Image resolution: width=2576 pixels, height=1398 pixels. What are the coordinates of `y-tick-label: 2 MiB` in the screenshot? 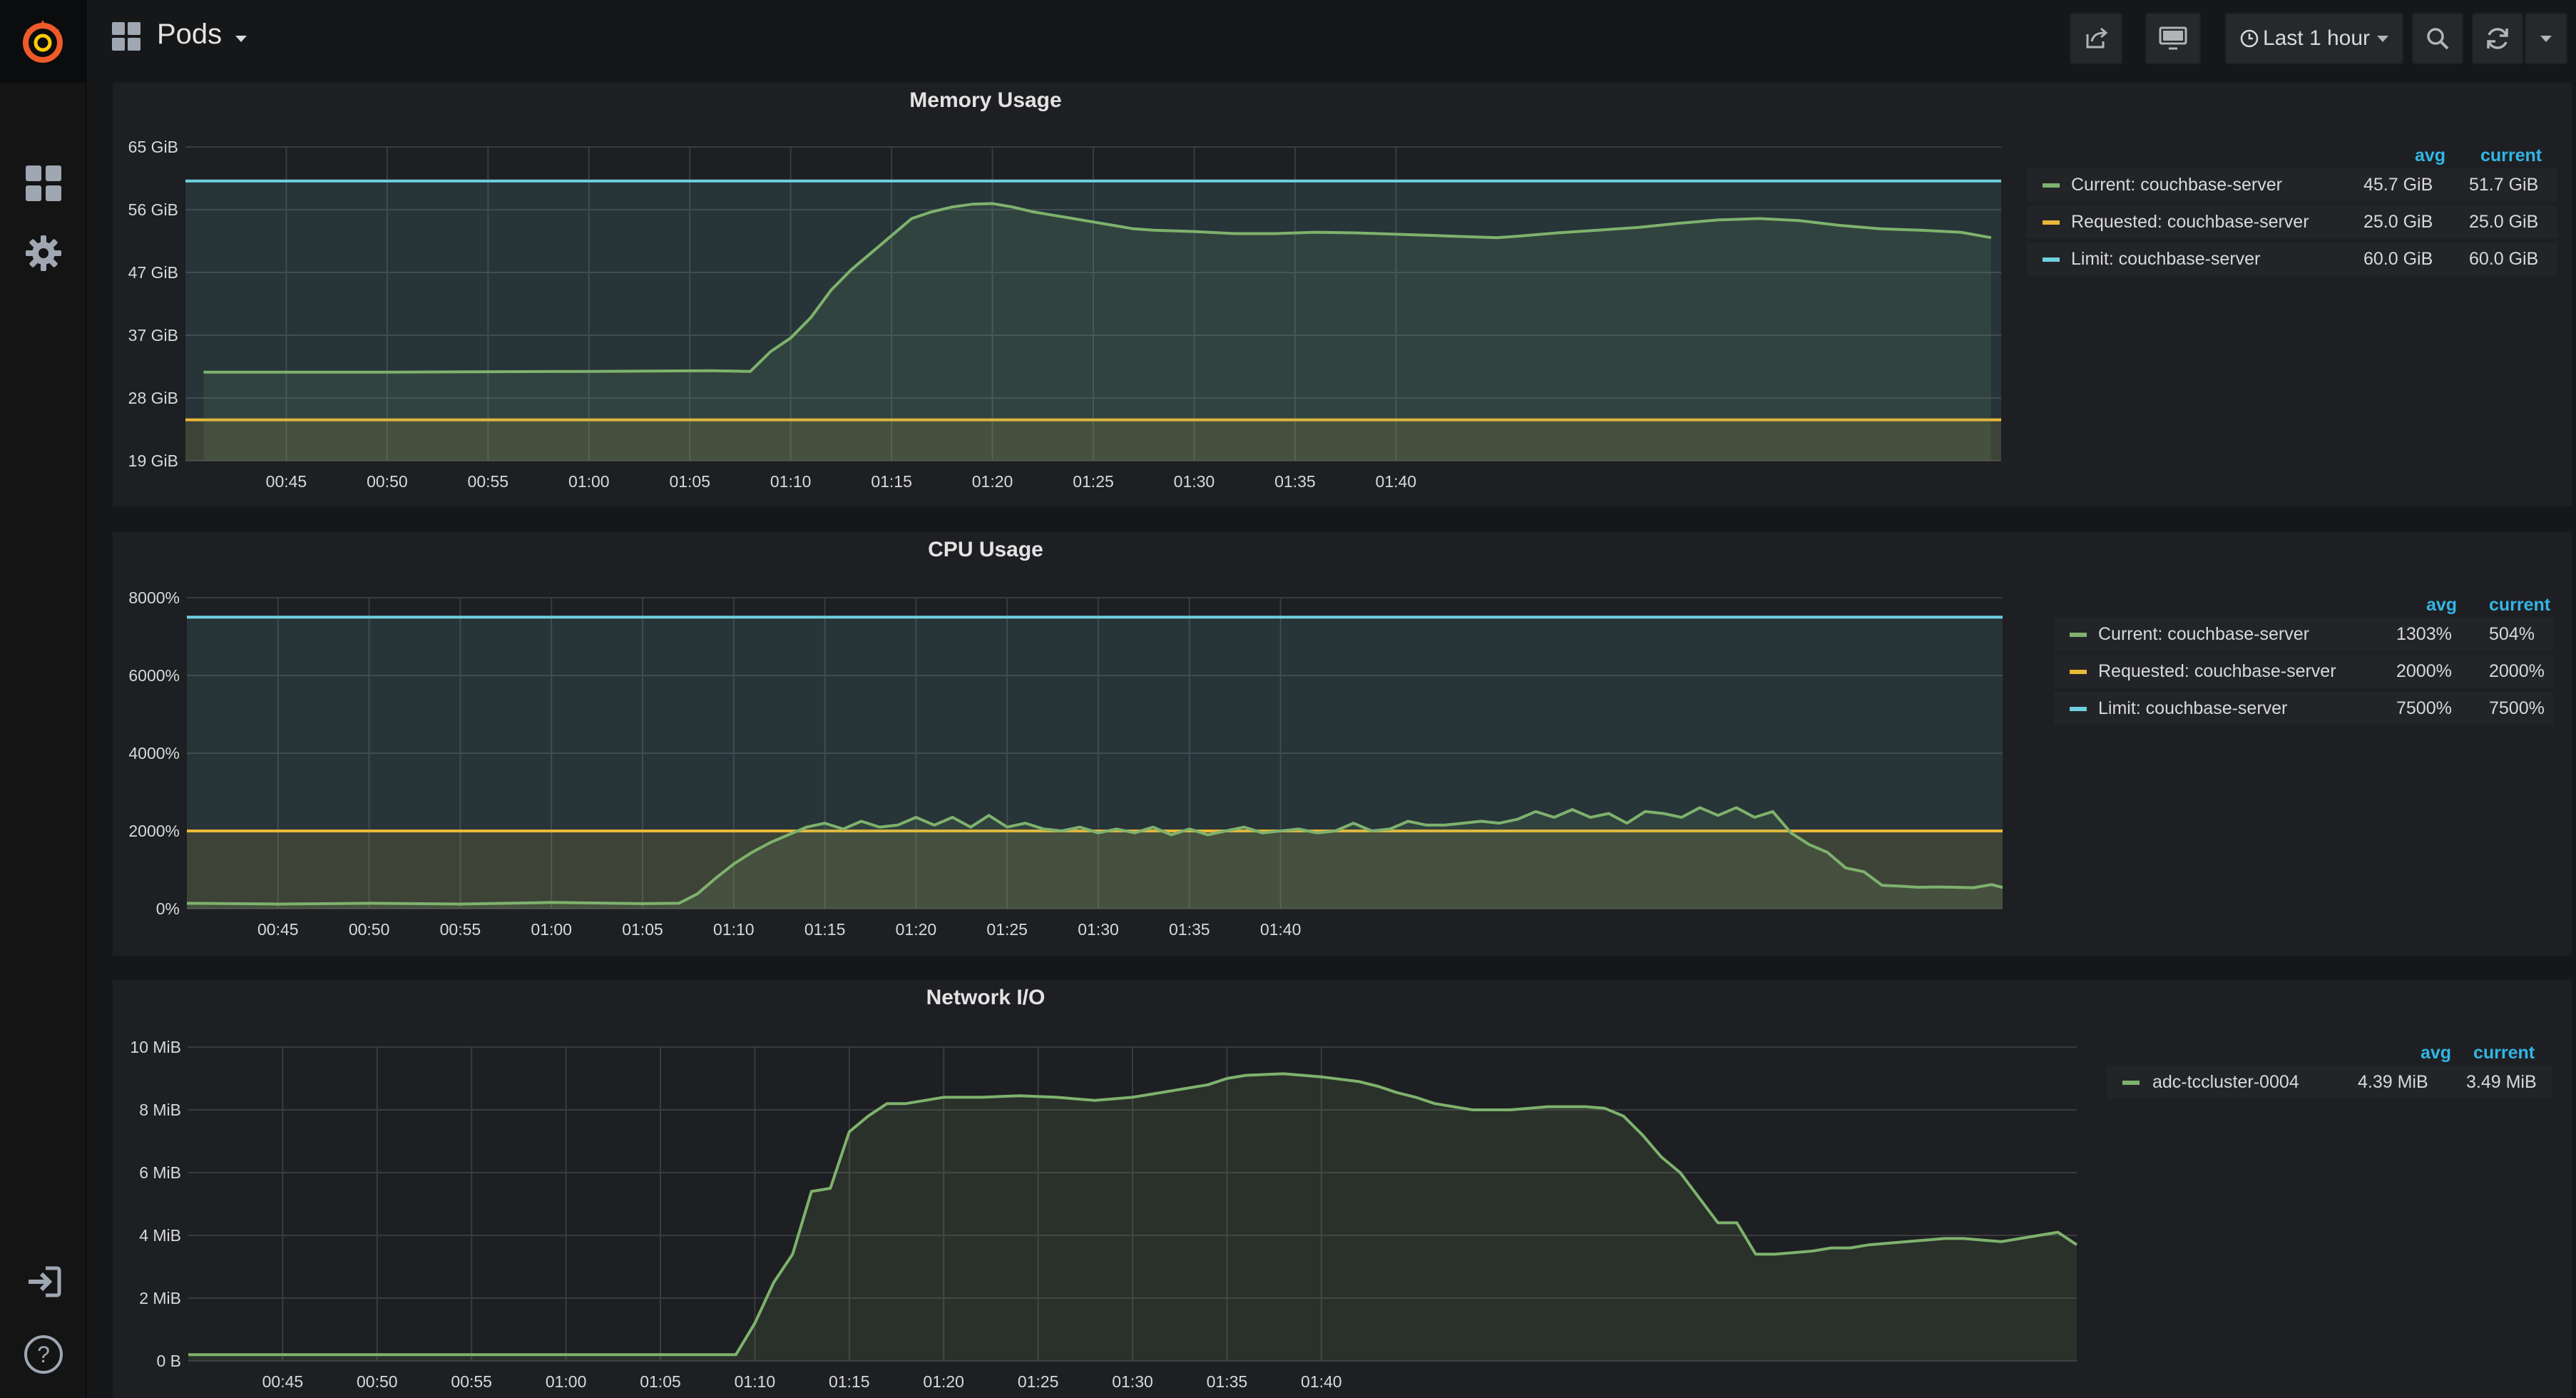 It's located at (160, 1298).